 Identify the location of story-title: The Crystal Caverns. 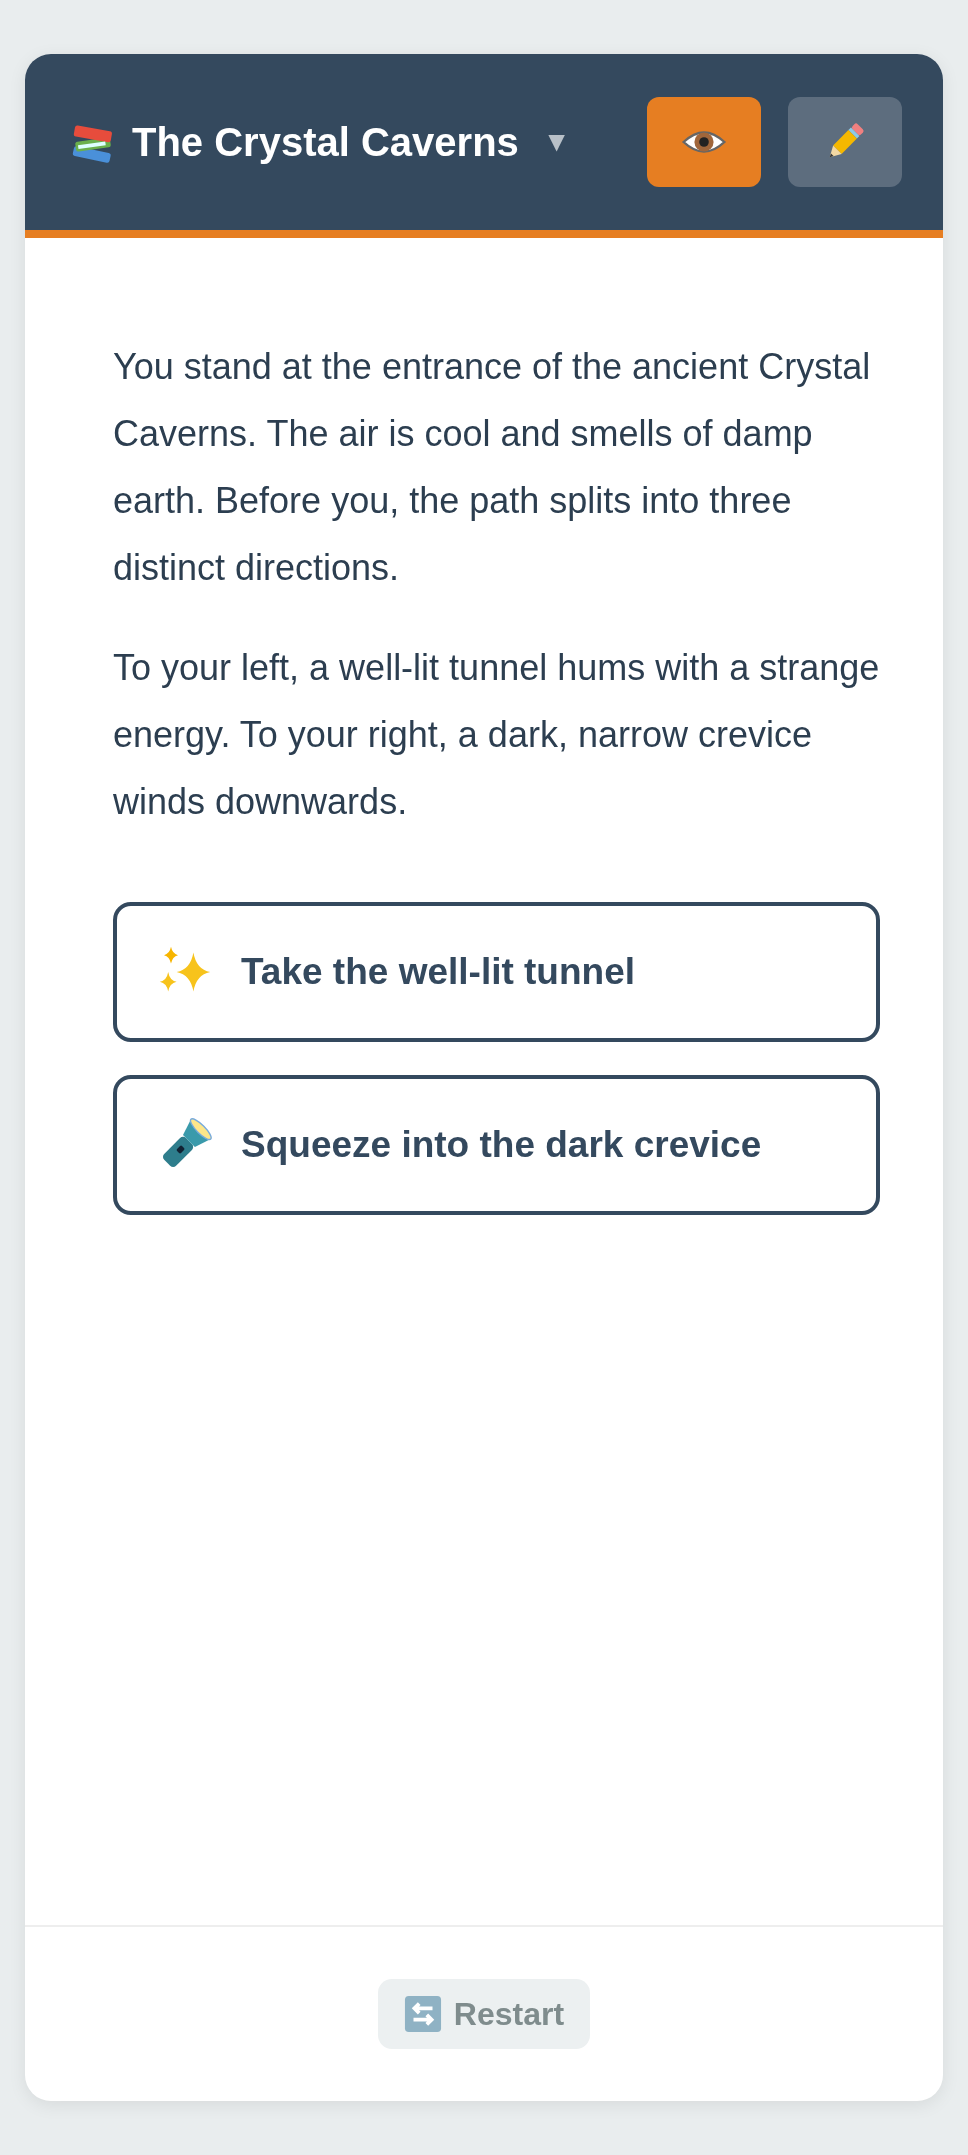
(325, 142).